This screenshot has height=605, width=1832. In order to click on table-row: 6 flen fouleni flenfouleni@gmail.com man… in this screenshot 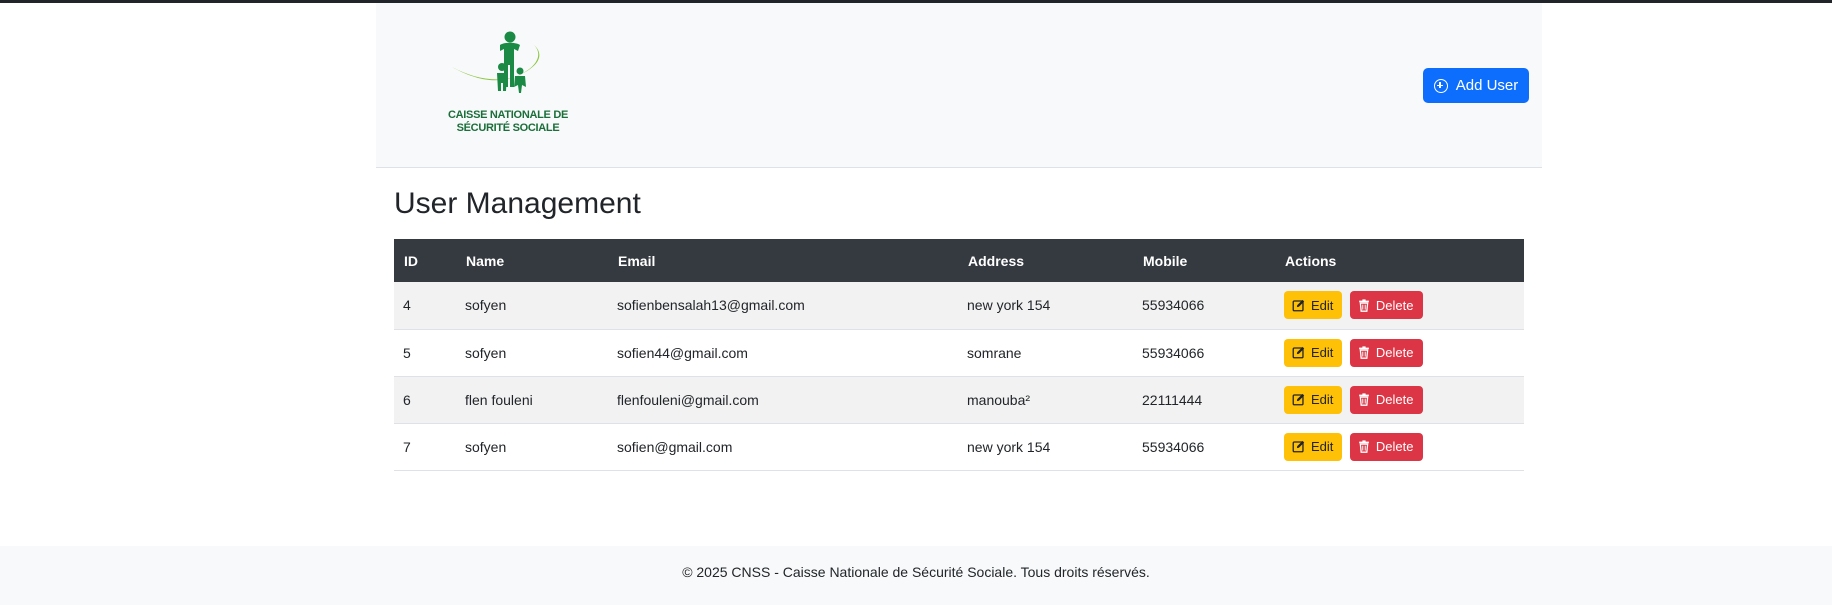, I will do `click(959, 399)`.